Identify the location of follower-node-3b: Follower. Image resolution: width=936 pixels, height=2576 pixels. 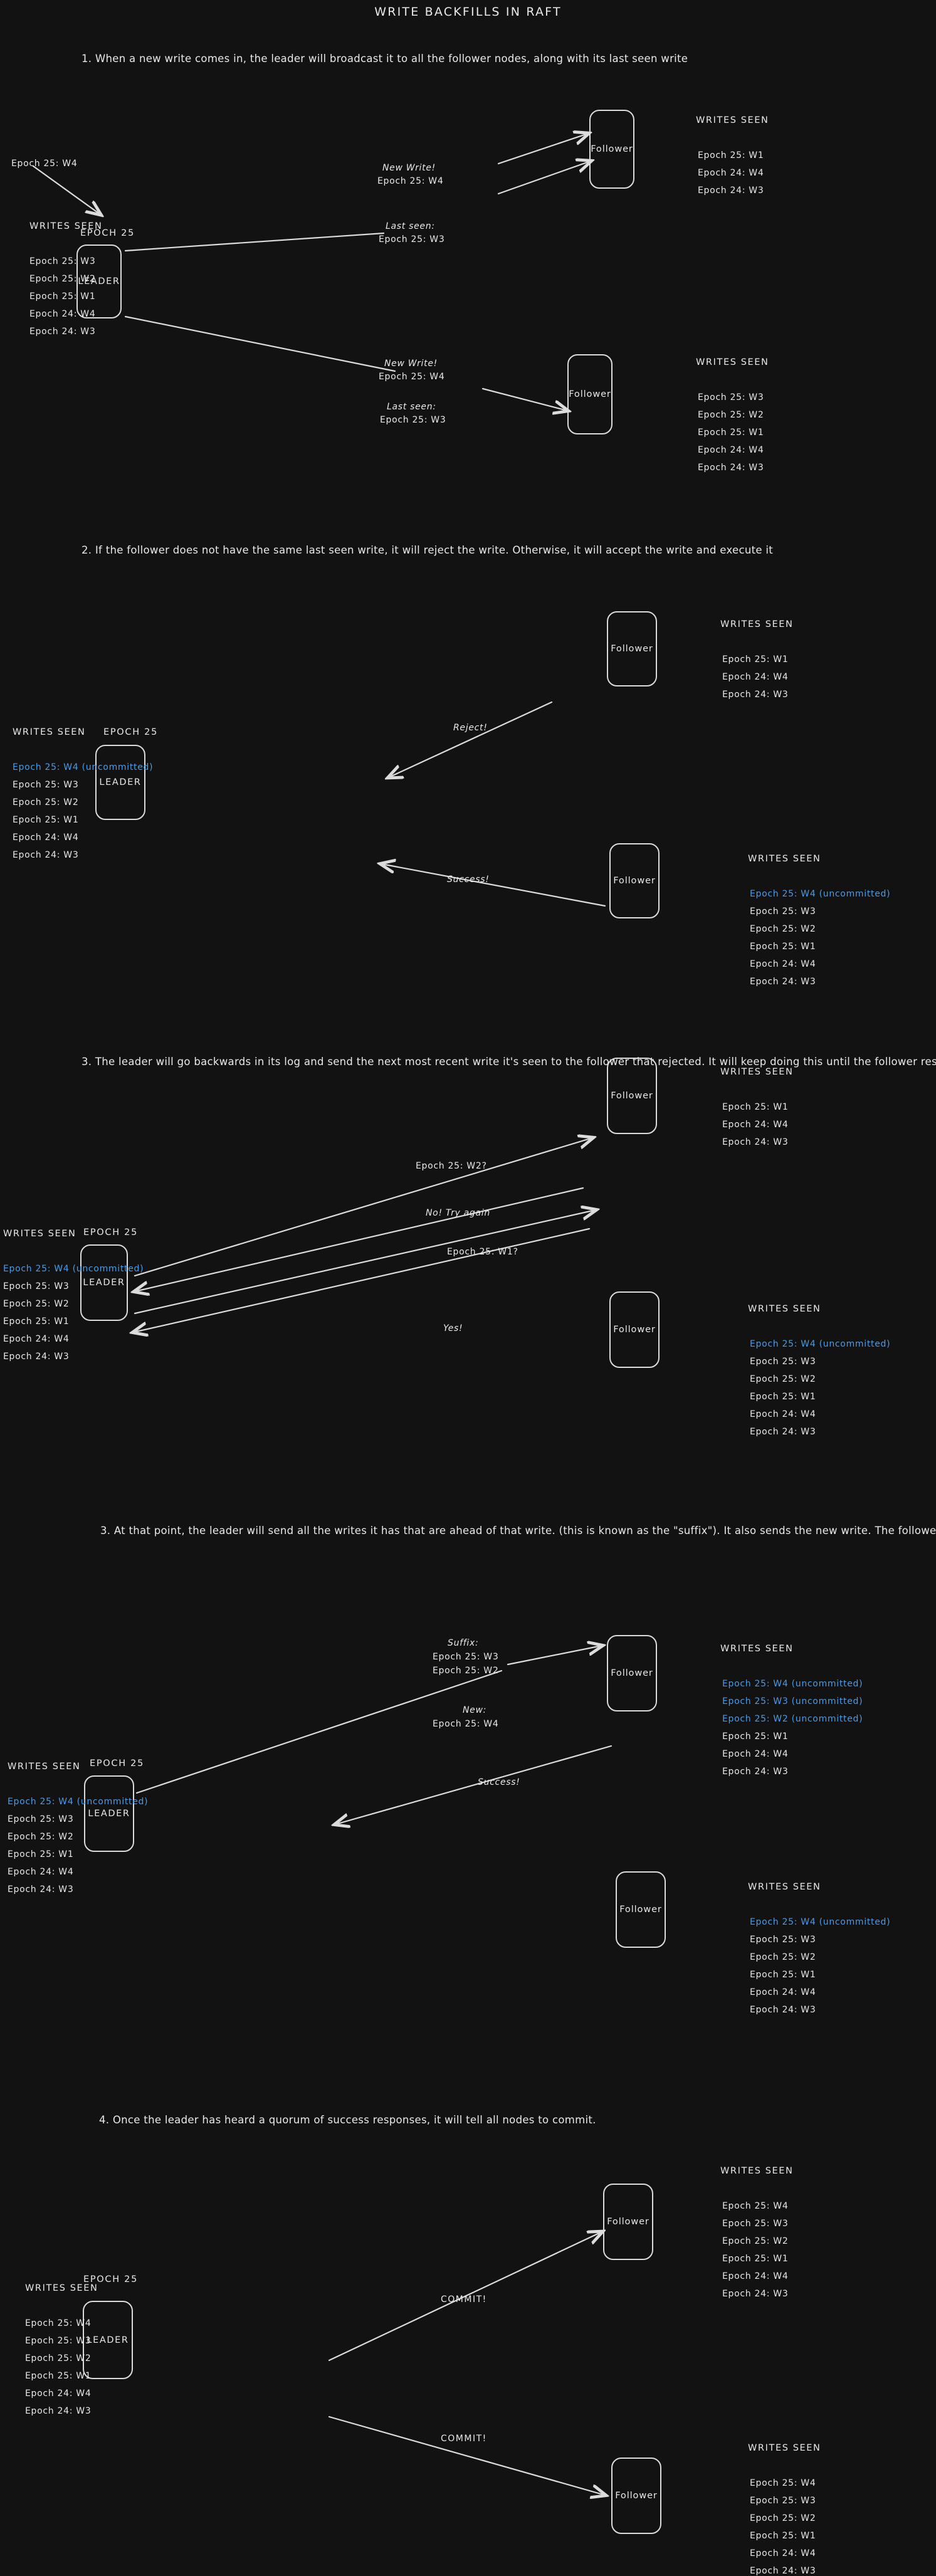
(634, 1329).